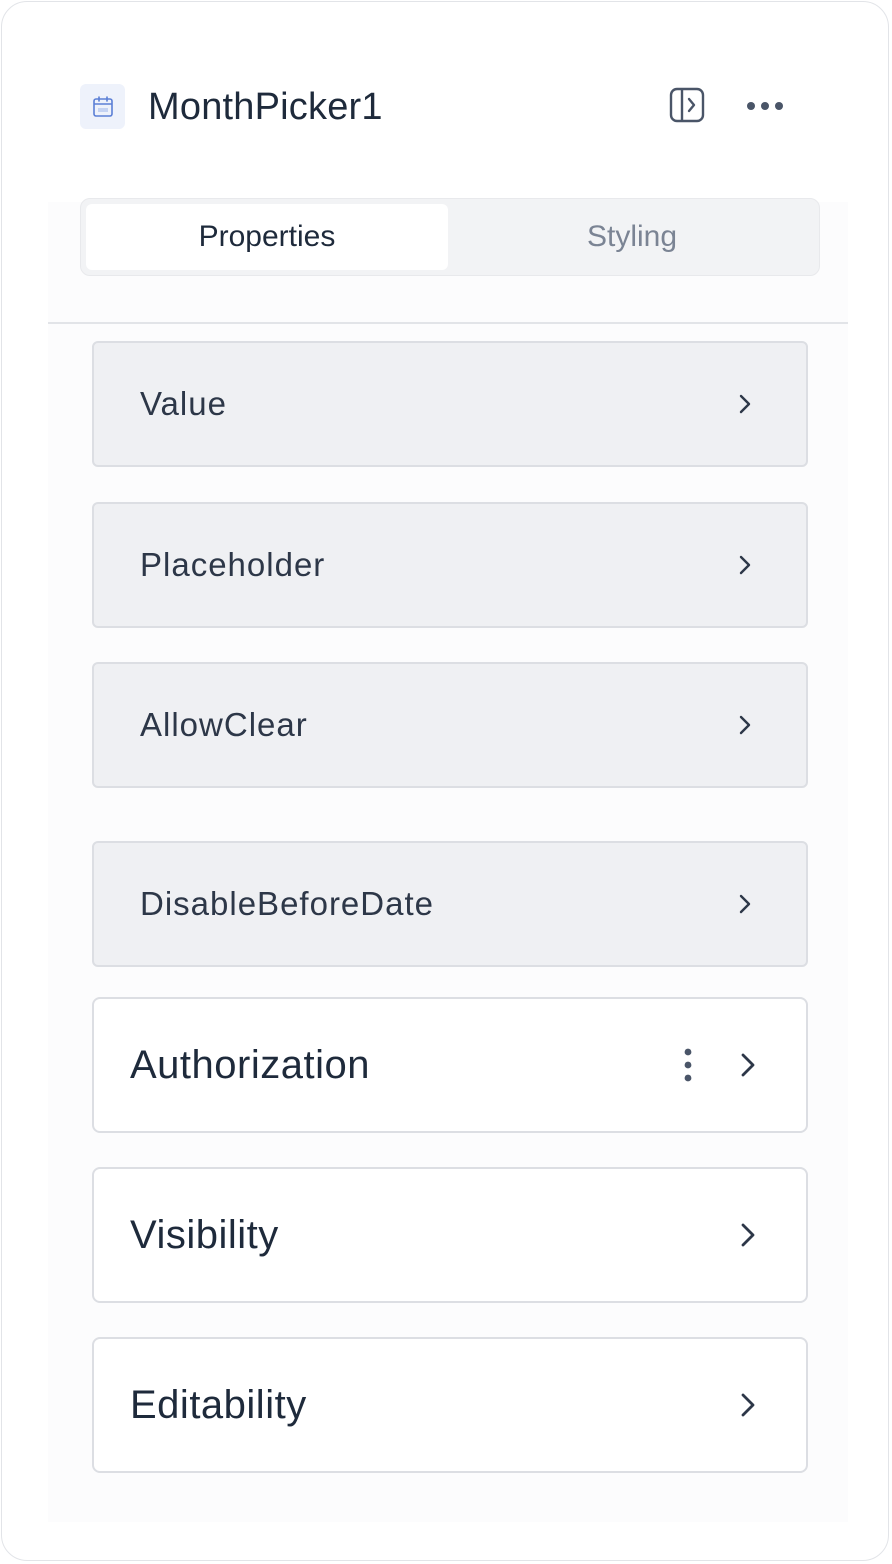  Describe the element at coordinates (440, 107) in the screenshot. I see `panel-header: MonthPicker1` at that location.